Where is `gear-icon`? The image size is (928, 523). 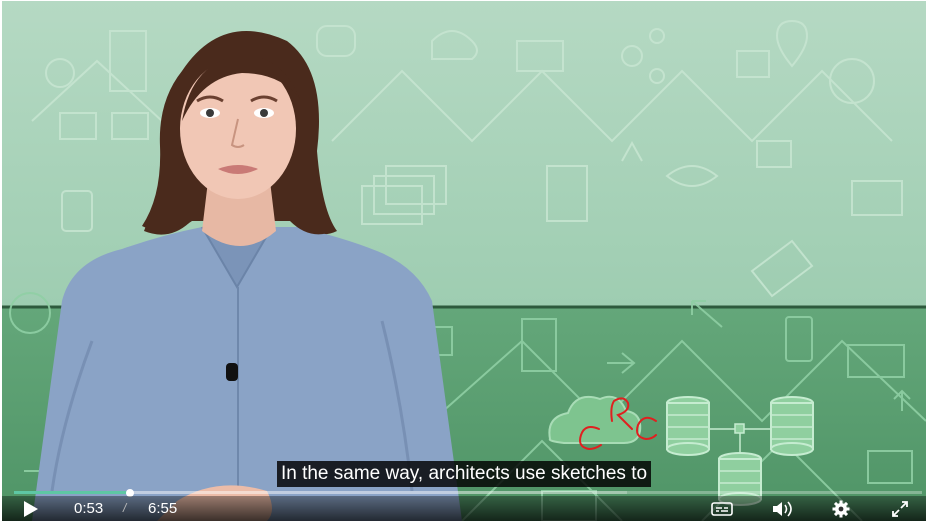 gear-icon is located at coordinates (841, 508).